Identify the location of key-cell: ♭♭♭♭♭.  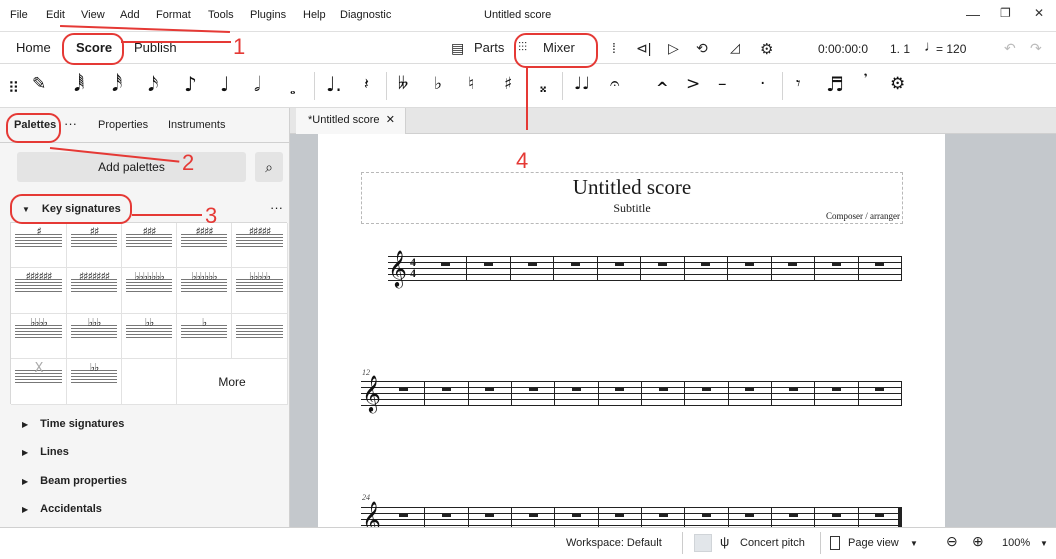
(260, 291).